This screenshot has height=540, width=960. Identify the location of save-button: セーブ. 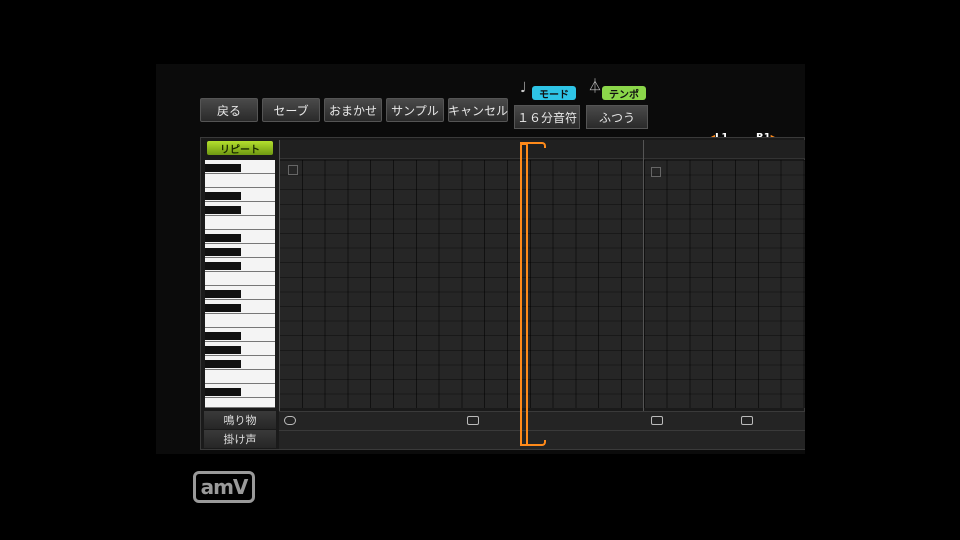
(291, 110).